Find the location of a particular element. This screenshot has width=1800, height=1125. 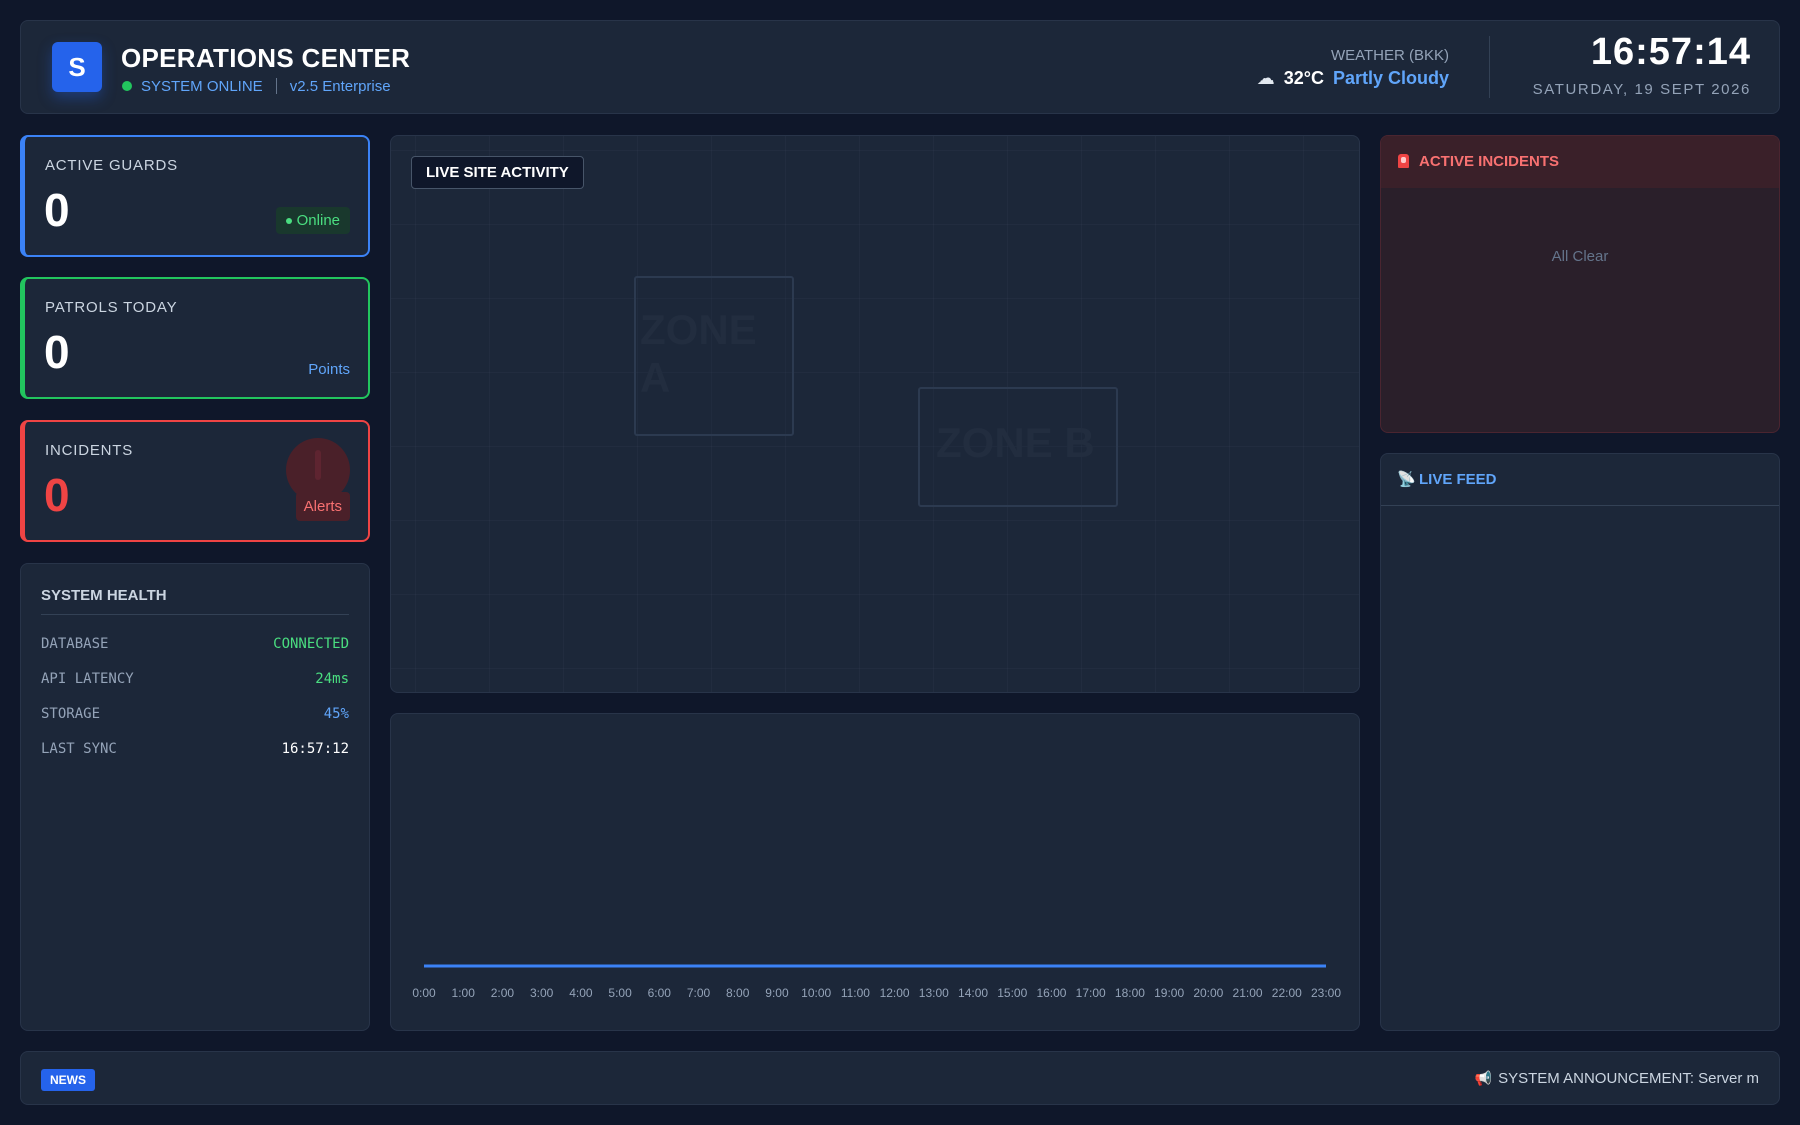

app-logo: S is located at coordinates (77, 67).